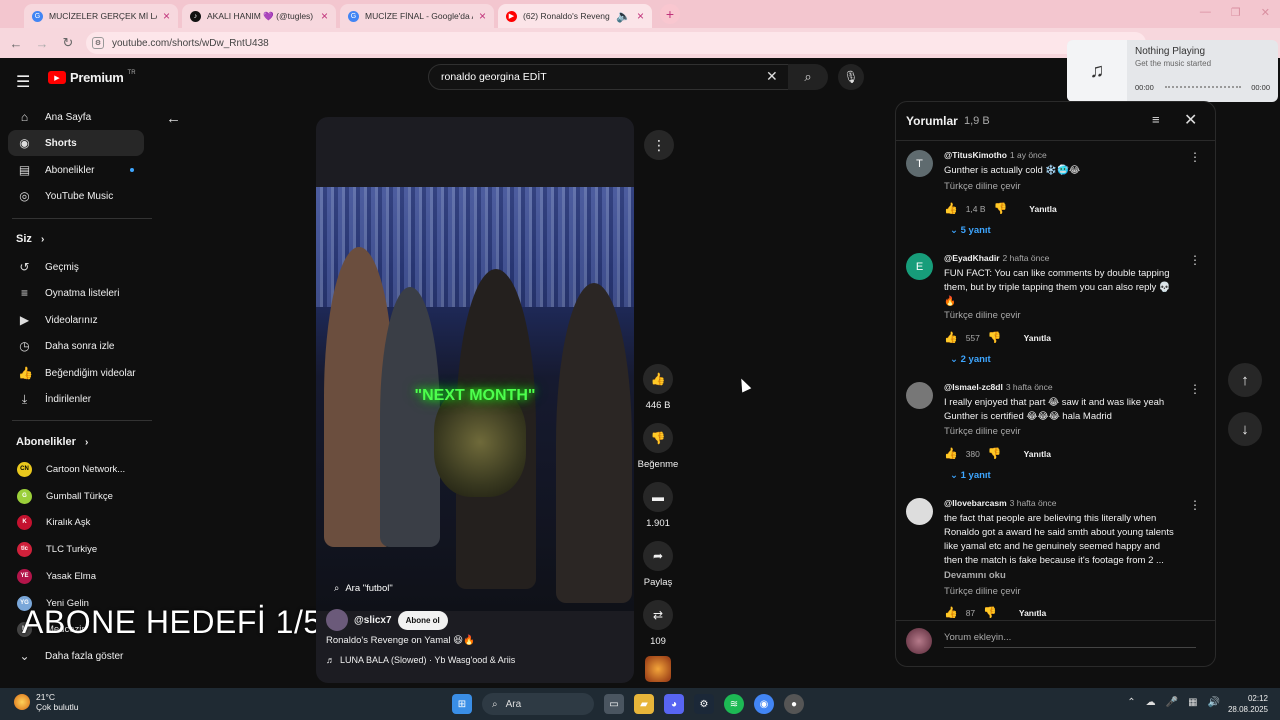 The height and width of the screenshot is (720, 1280). I want to click on windows-start-icon: ⊞, so click(462, 704).